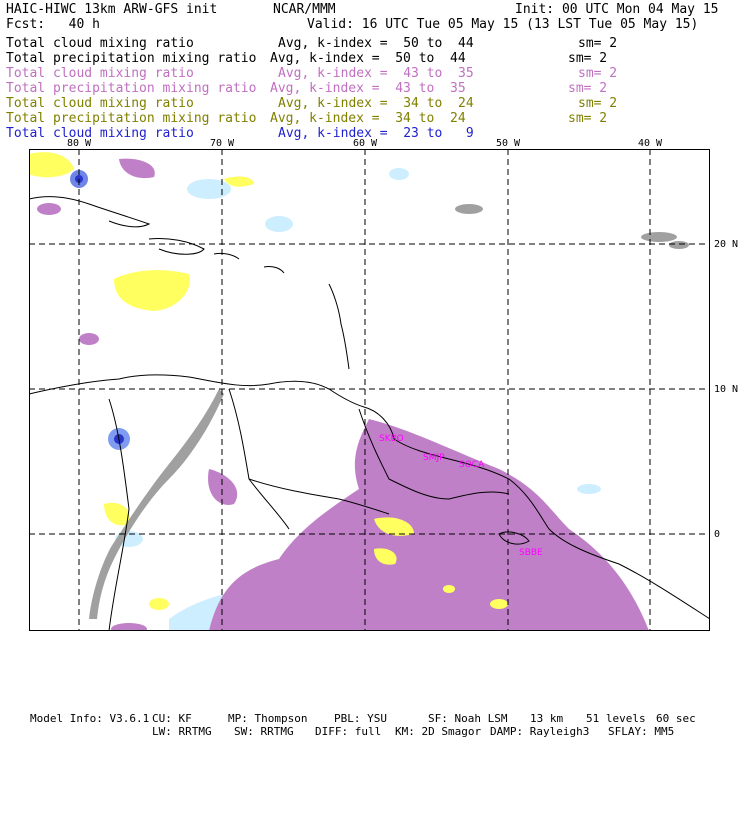 Image resolution: width=740 pixels, height=829 pixels. What do you see at coordinates (676, 718) in the screenshot?
I see `footer-item: 60 sec` at bounding box center [676, 718].